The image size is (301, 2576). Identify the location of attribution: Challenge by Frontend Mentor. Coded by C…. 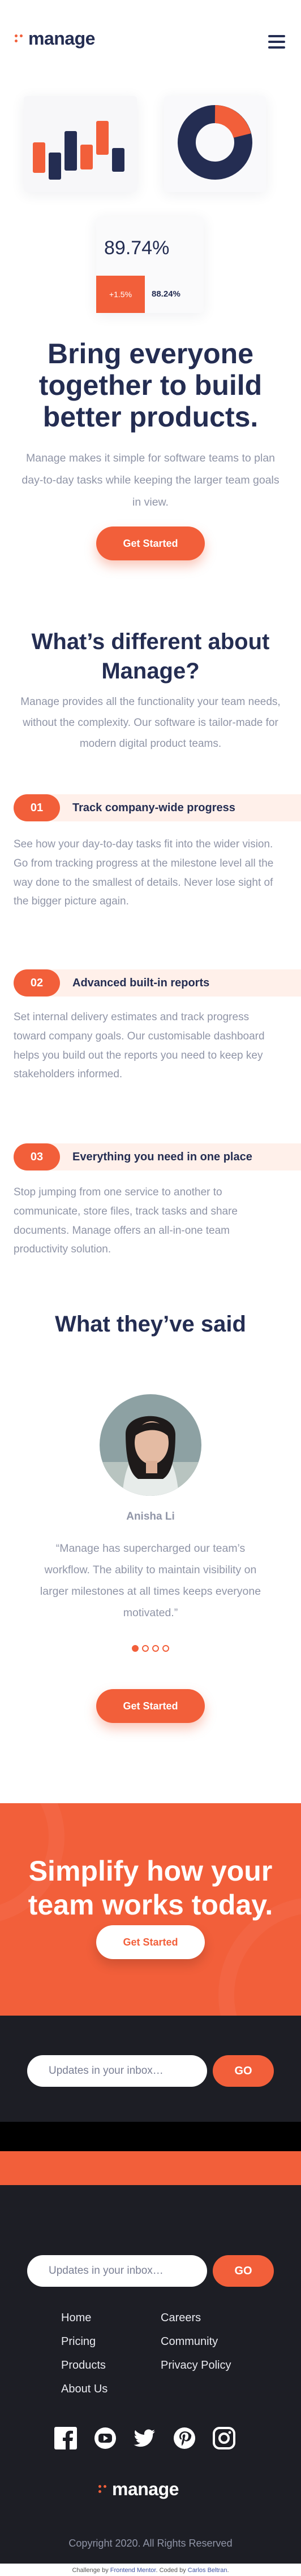
(150, 2570).